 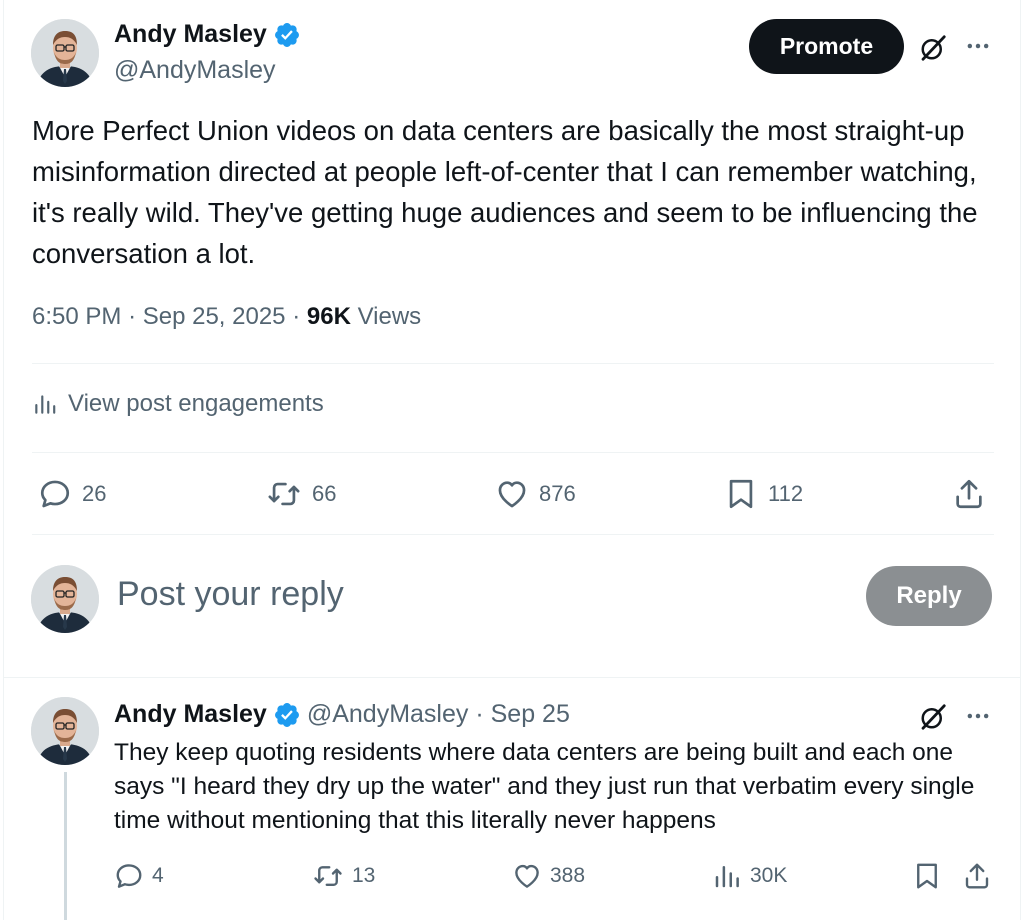 I want to click on tweet-meta: 6:50 PM · Sep 25, 2025 · 96K Views, so click(x=226, y=317).